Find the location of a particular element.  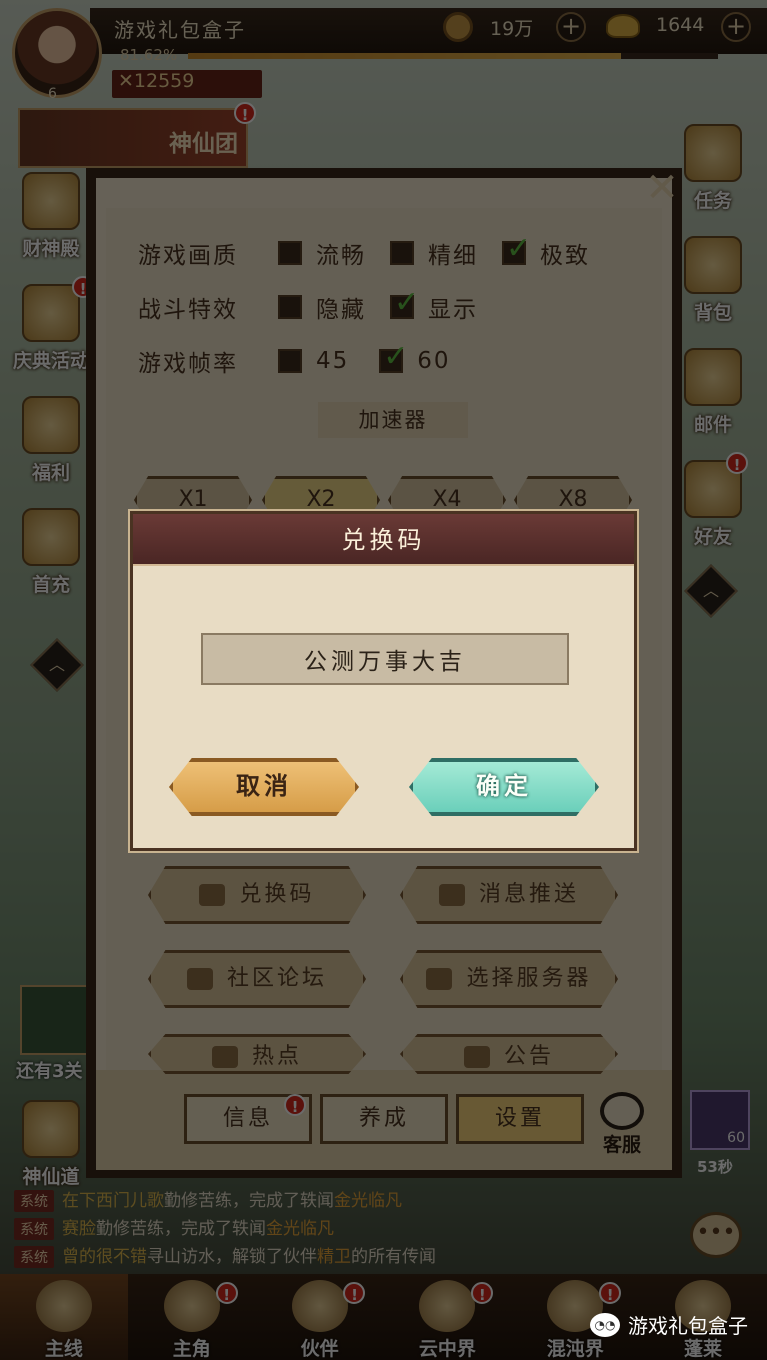

customer-service-label: 客服 is located at coordinates (621, 1145).